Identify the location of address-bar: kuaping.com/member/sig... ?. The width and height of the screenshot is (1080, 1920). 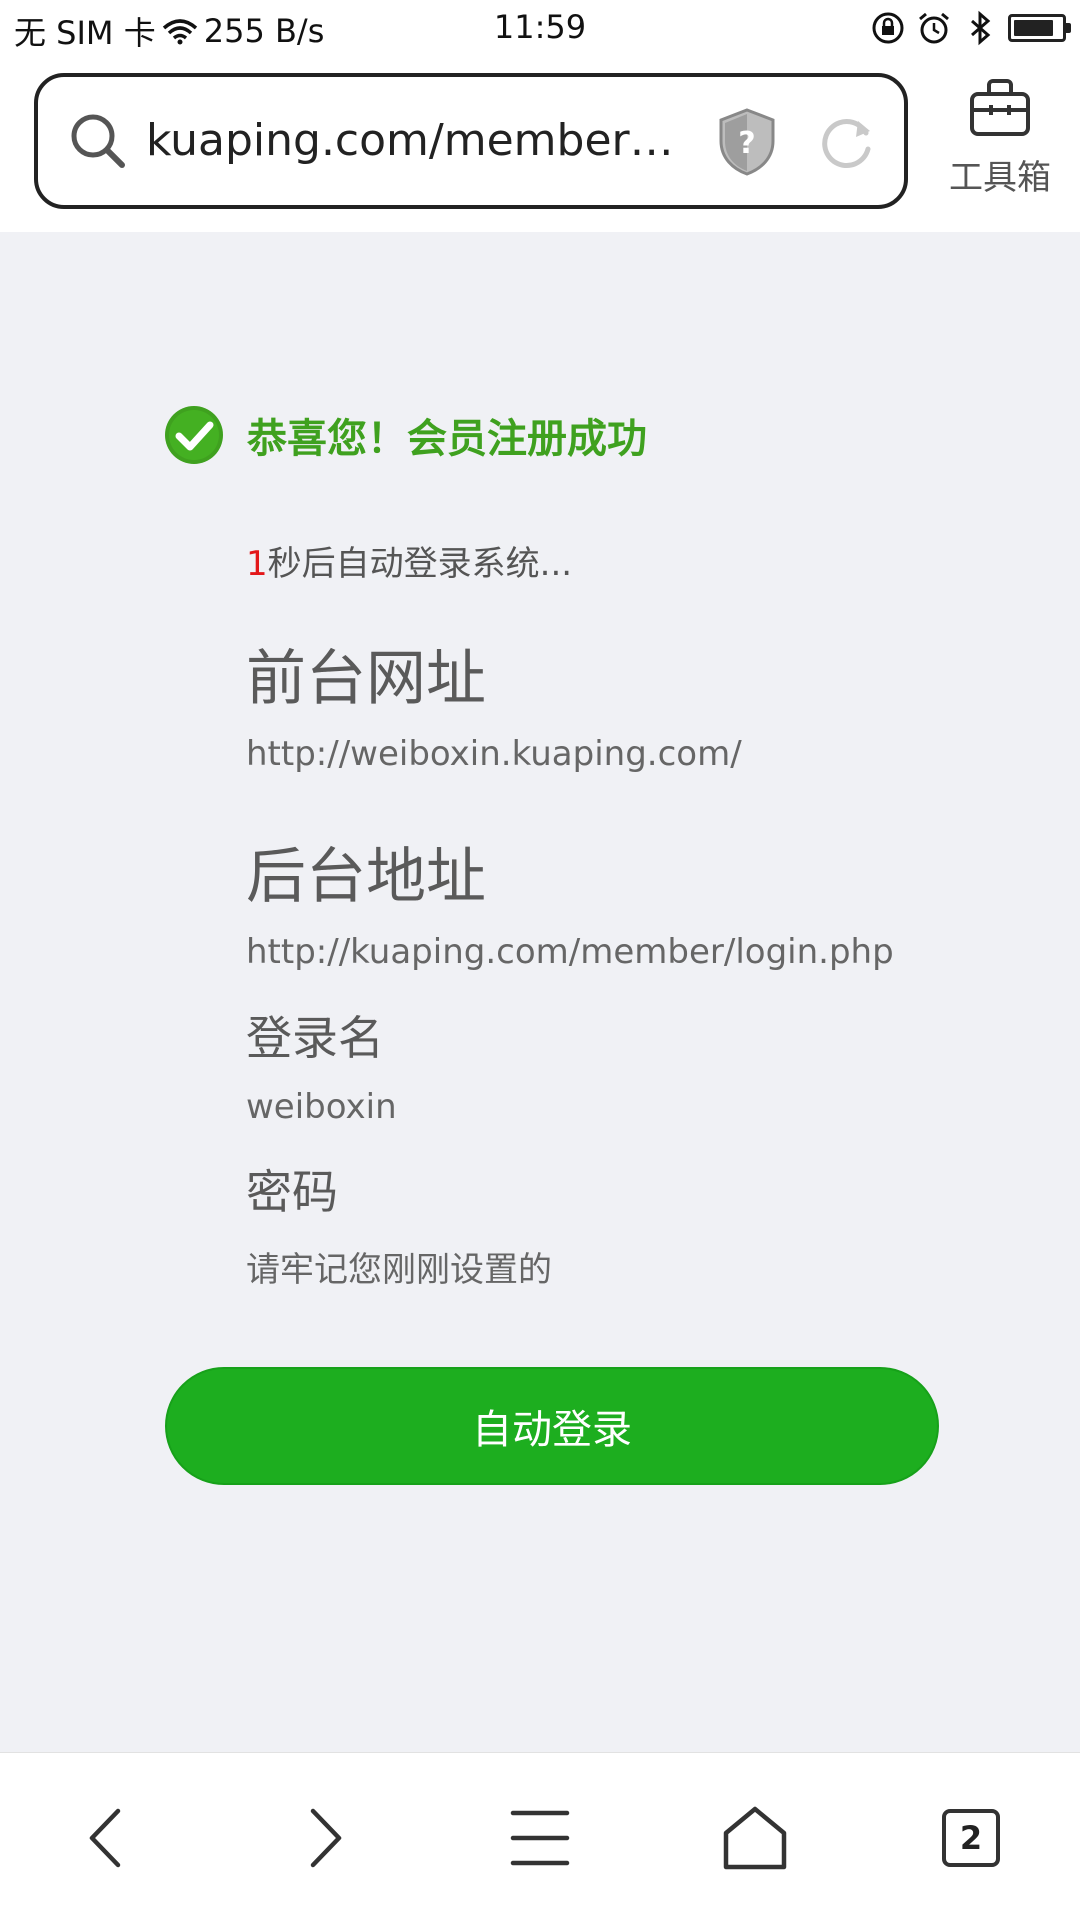
(471, 141).